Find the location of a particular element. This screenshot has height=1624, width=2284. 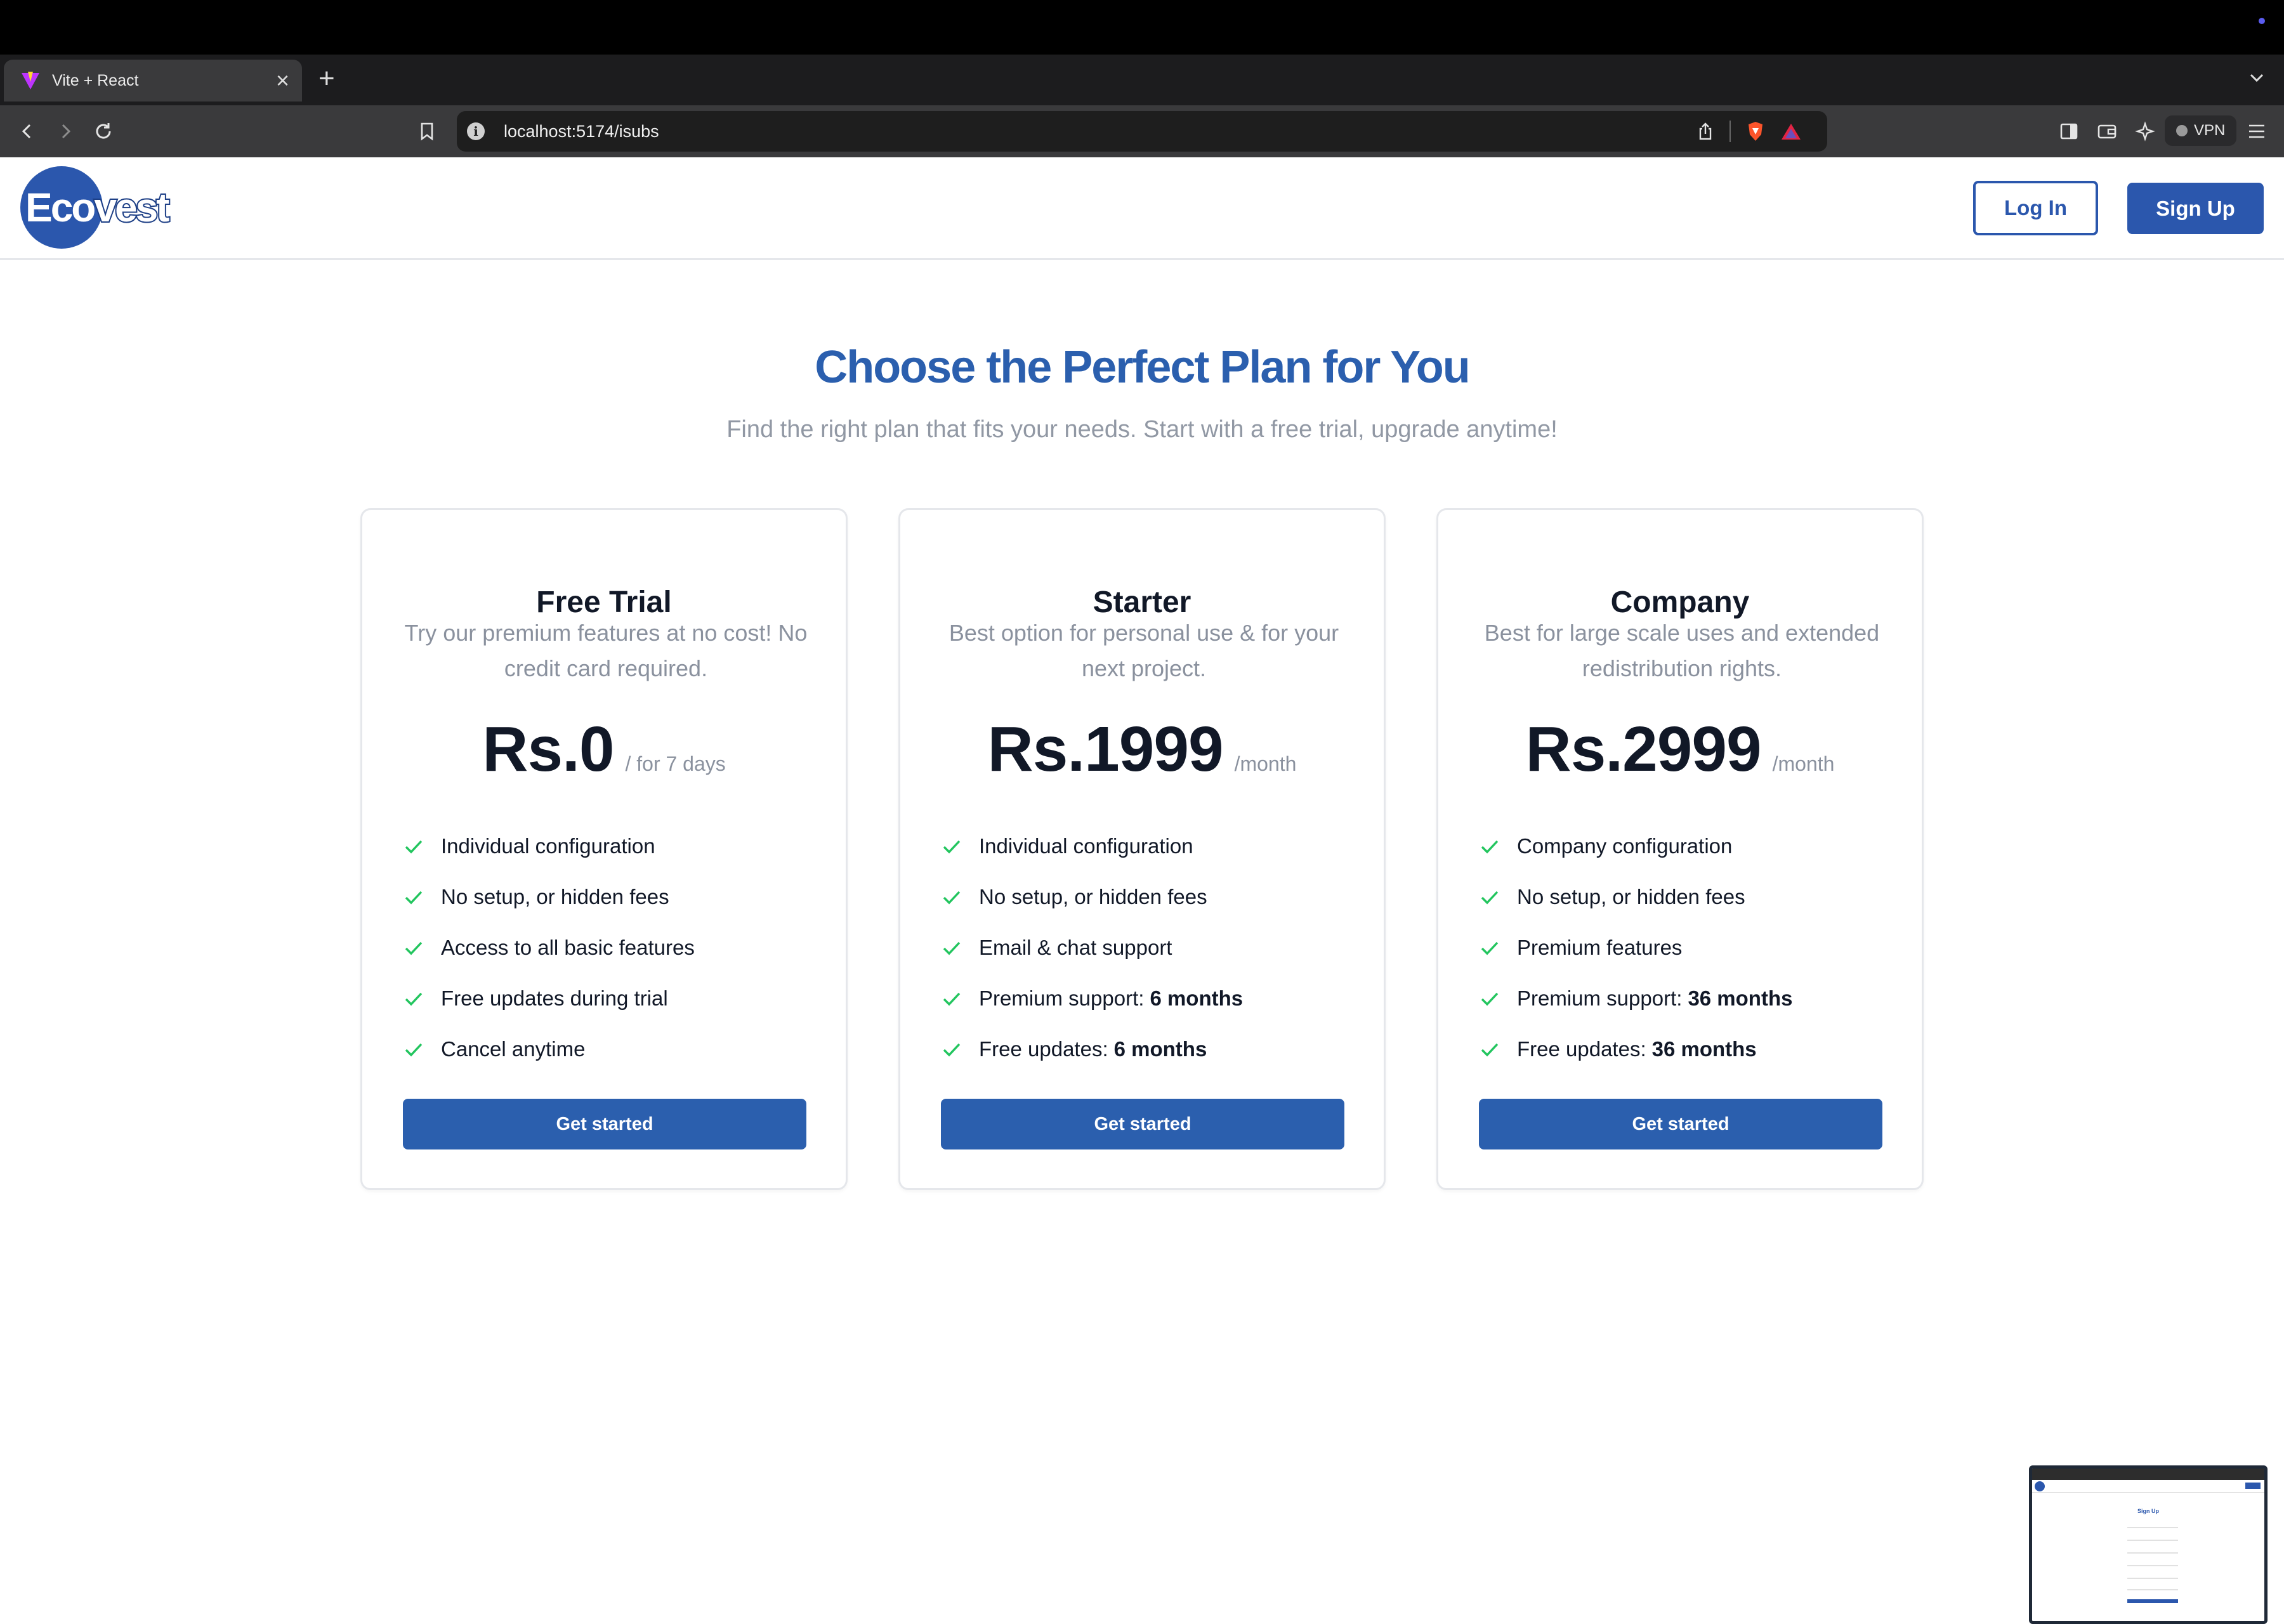

plan-price: Rs.2999 is located at coordinates (1643, 749).